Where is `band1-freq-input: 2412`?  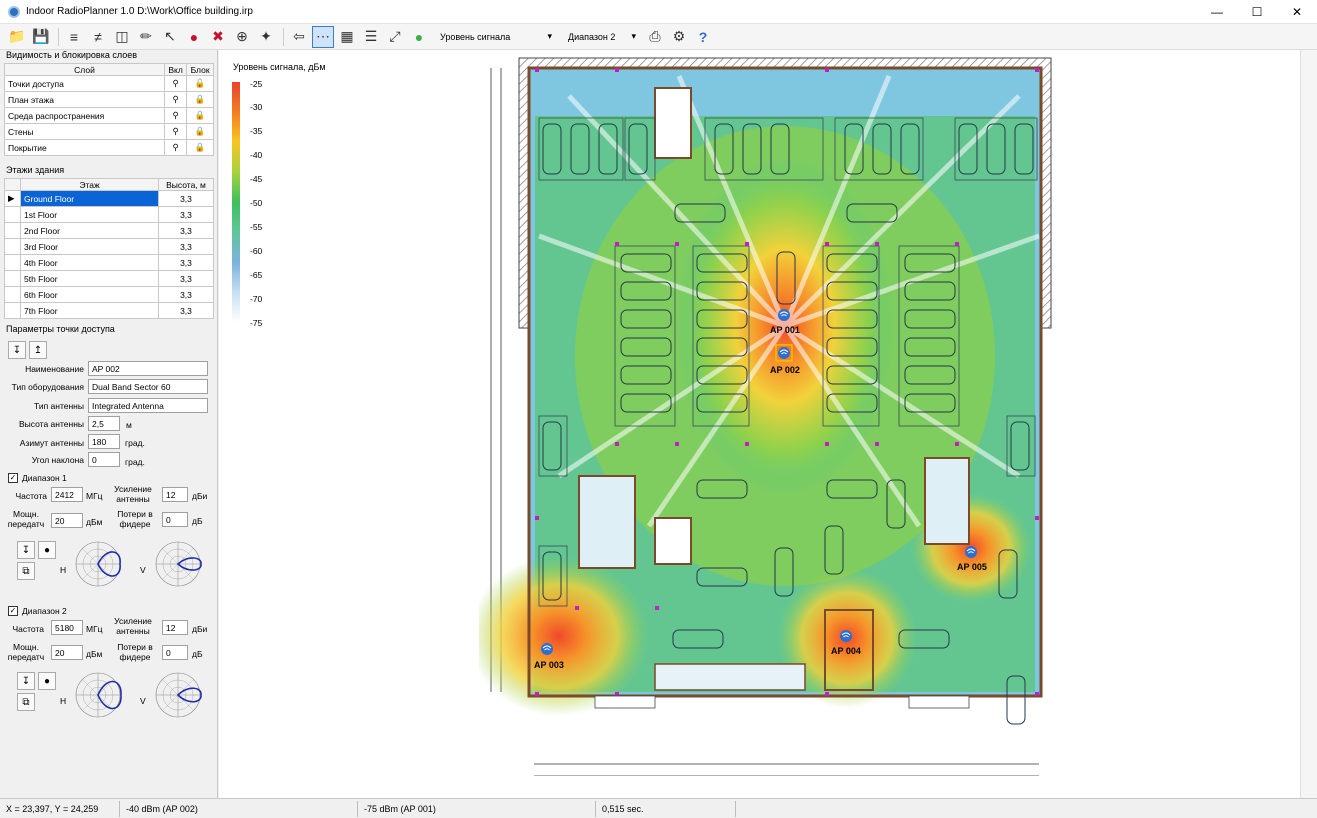 band1-freq-input: 2412 is located at coordinates (67, 494).